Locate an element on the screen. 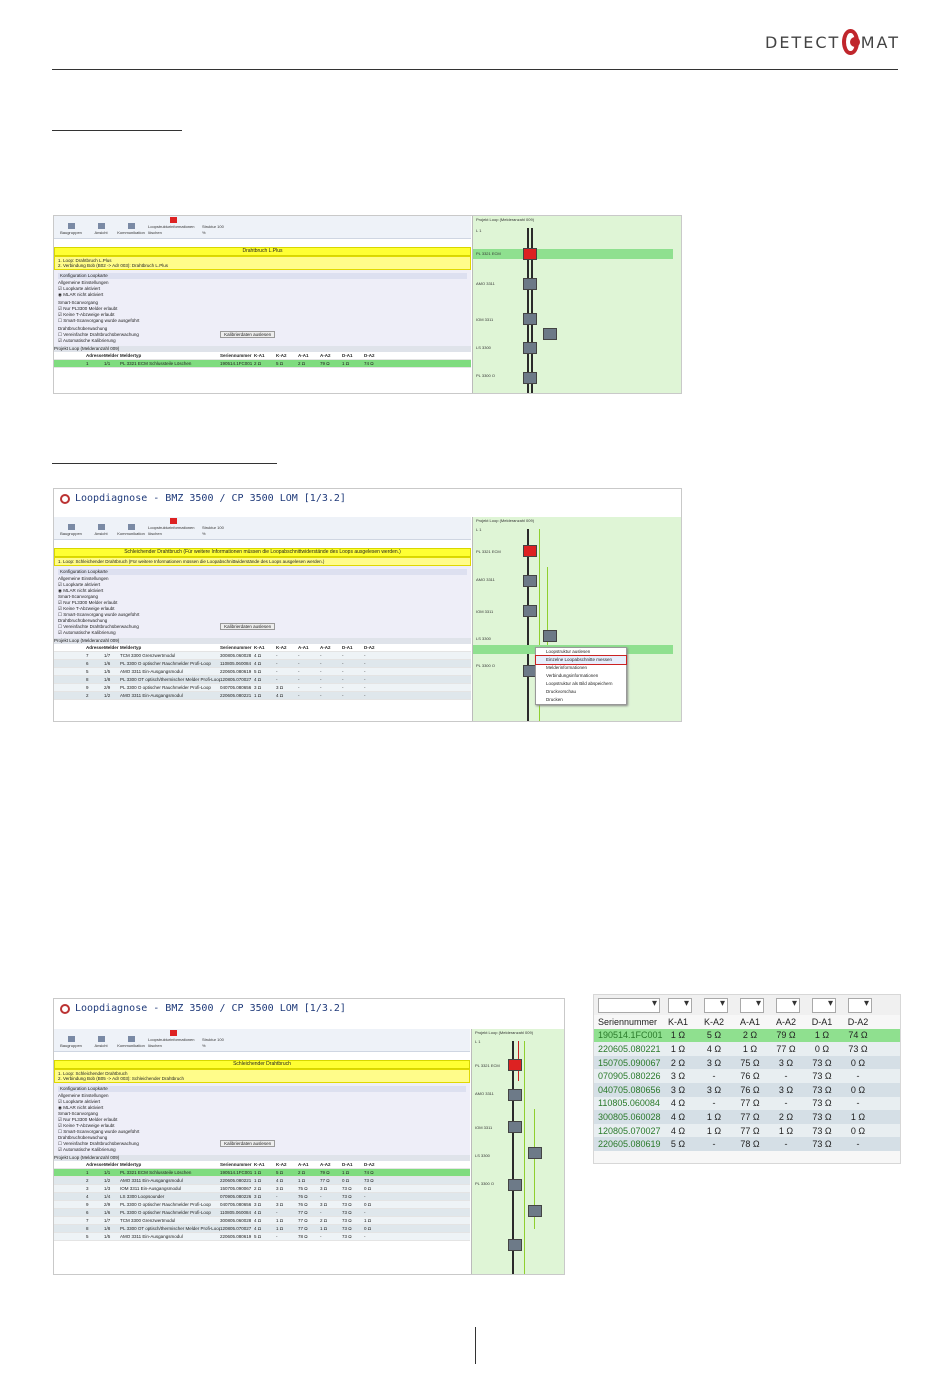 The height and width of the screenshot is (1378, 950). menu-item-loopabschnitte-messen: Einzelne Loopabschnitte messen is located at coordinates (581, 660).